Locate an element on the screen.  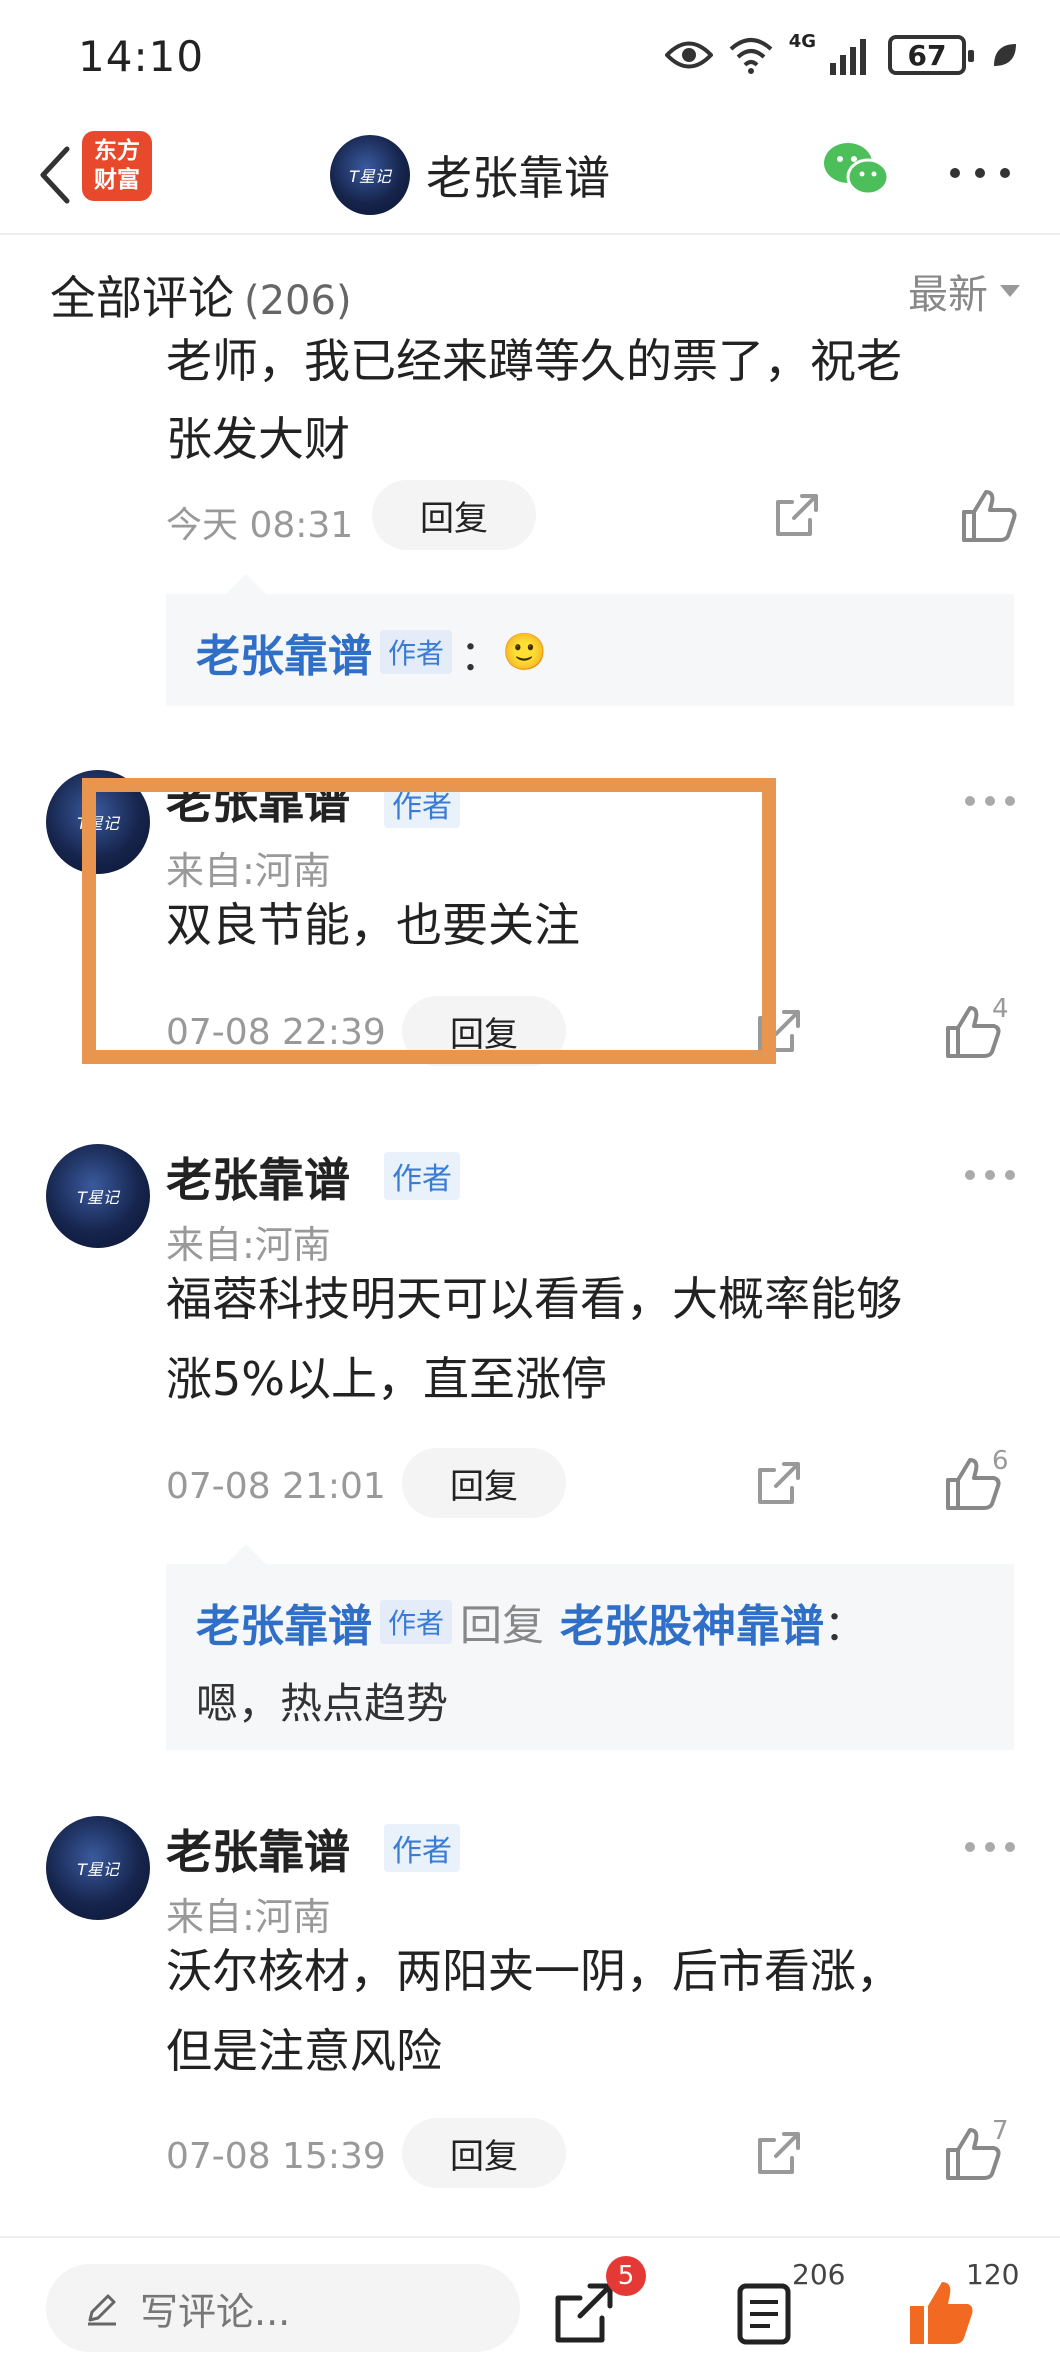
highlight-box is located at coordinates (429, 921).